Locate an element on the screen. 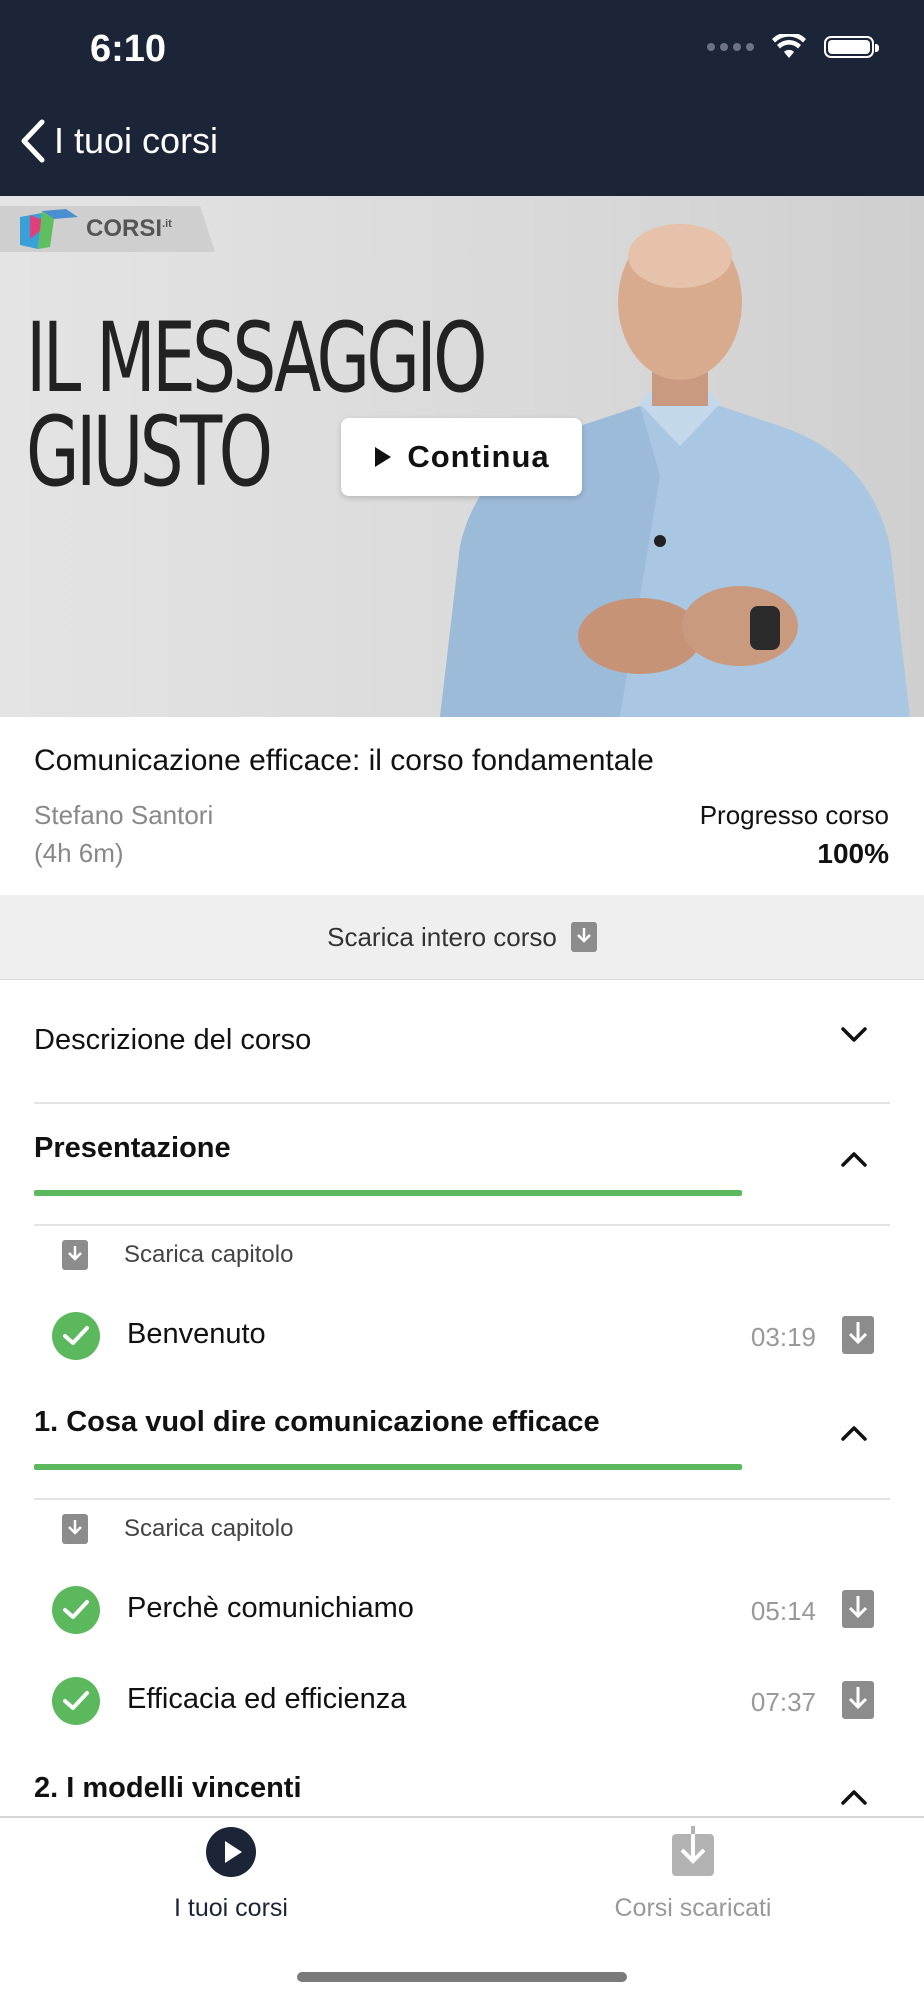  lesson-title: Perchè comunichiamo is located at coordinates (270, 1608).